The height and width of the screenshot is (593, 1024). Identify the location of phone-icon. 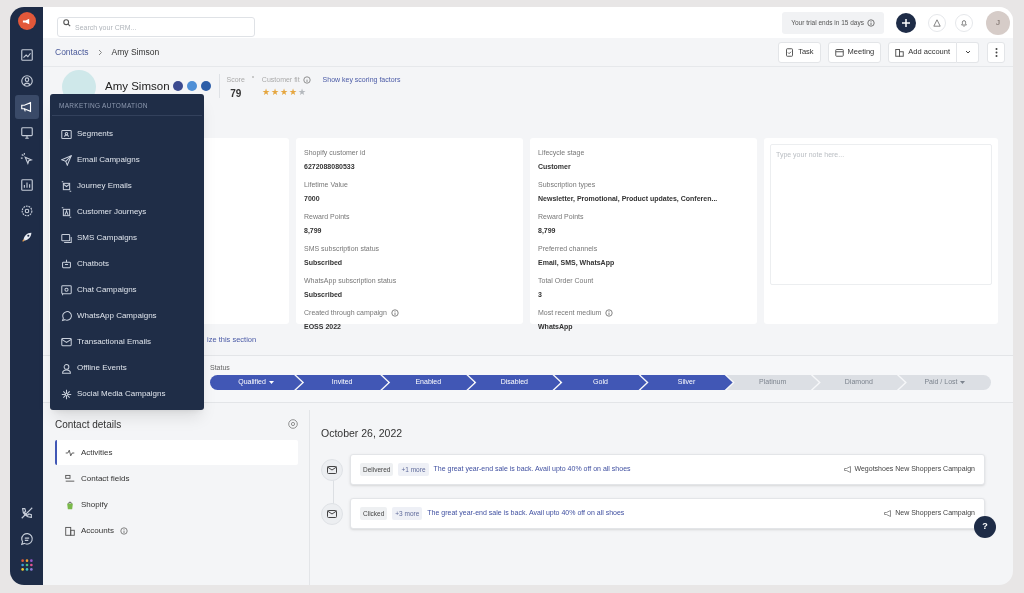
(26, 513).